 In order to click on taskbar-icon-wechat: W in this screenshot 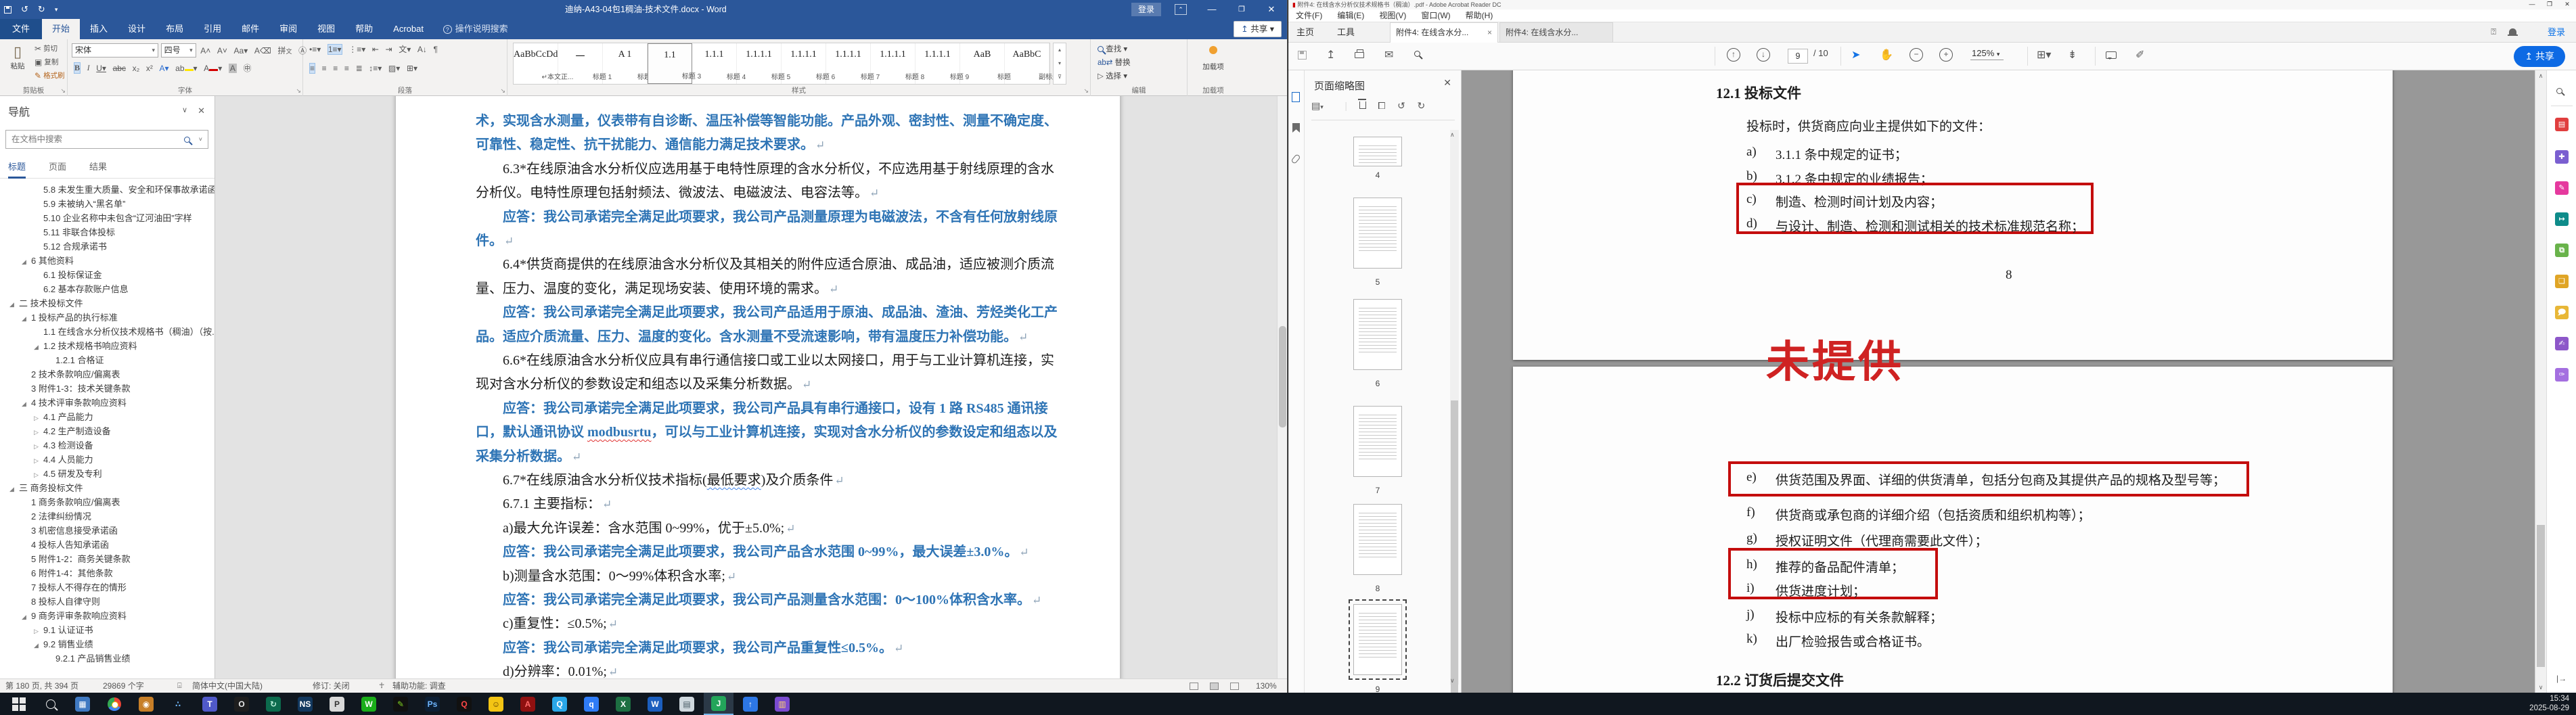, I will do `click(369, 704)`.